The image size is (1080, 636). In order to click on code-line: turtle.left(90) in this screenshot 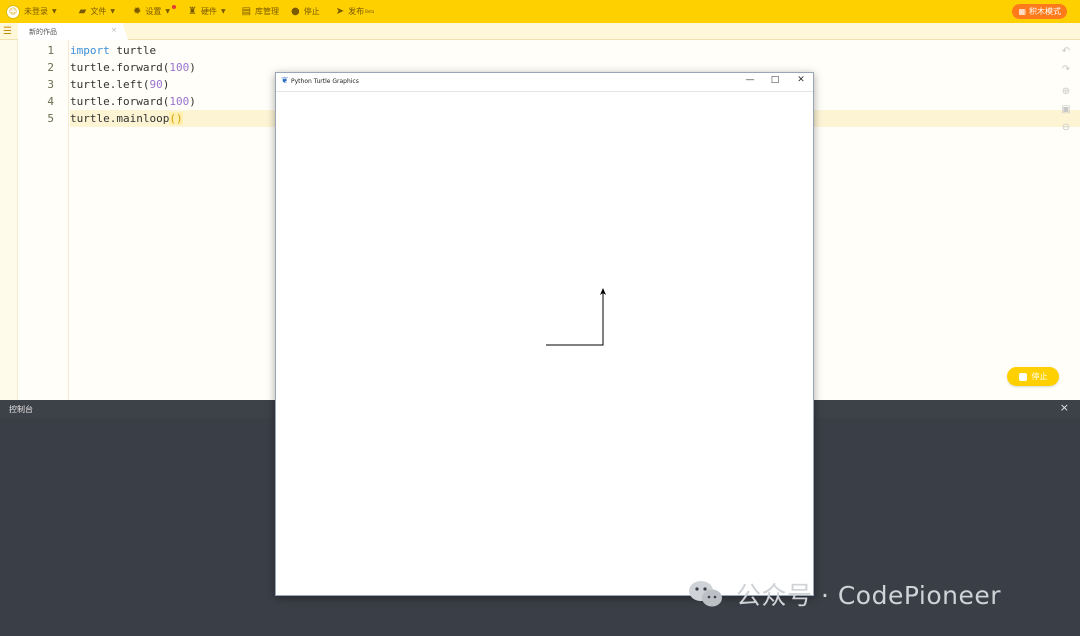, I will do `click(119, 84)`.